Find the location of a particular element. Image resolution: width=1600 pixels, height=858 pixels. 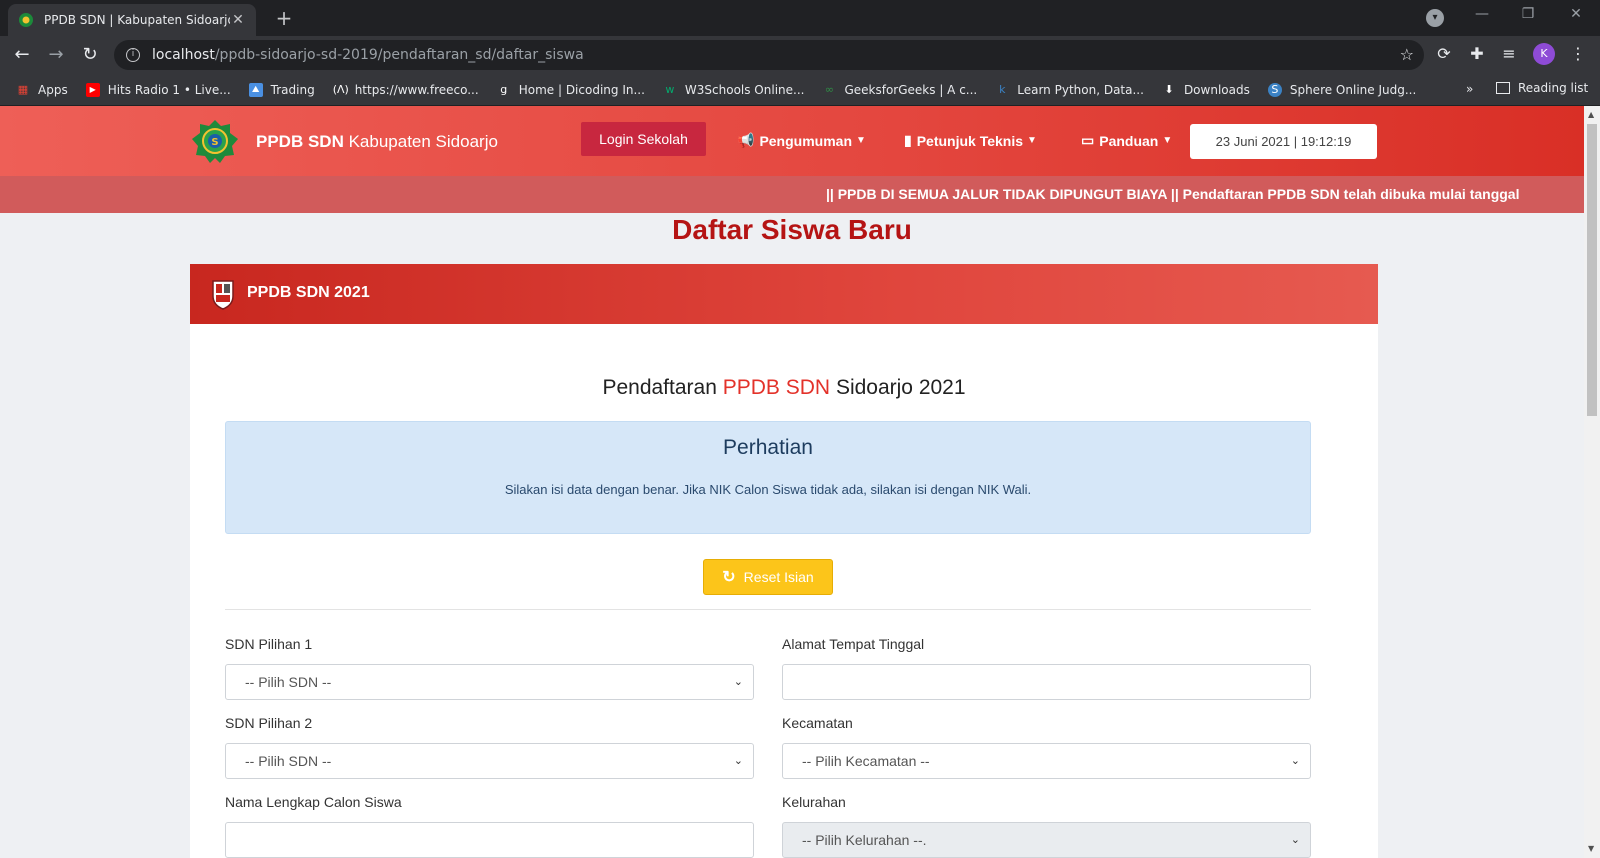

reload-icon: ↻ is located at coordinates (90, 54).